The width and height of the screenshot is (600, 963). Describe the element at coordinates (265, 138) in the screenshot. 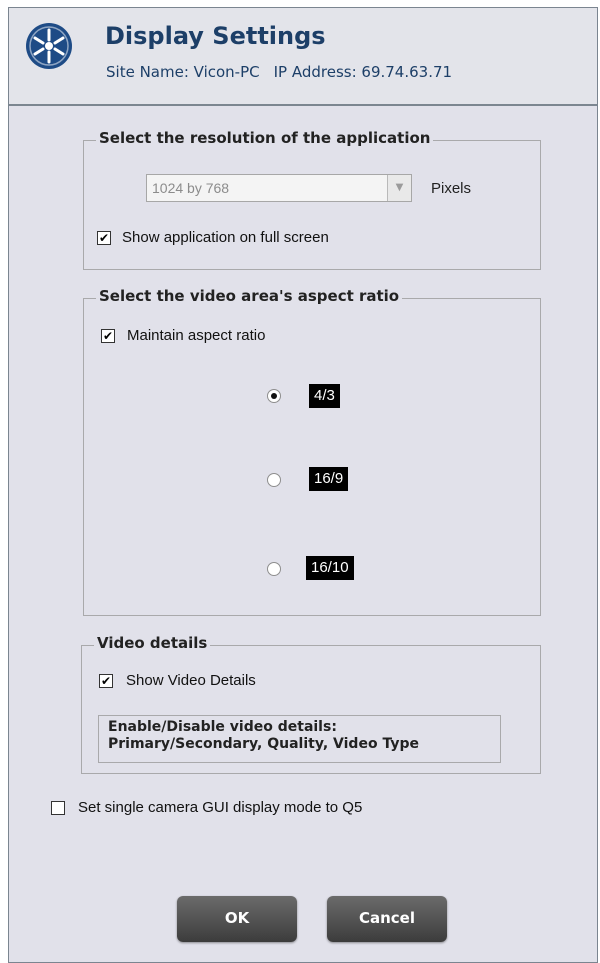

I see `resolution-legend: Select the resolution of the application` at that location.